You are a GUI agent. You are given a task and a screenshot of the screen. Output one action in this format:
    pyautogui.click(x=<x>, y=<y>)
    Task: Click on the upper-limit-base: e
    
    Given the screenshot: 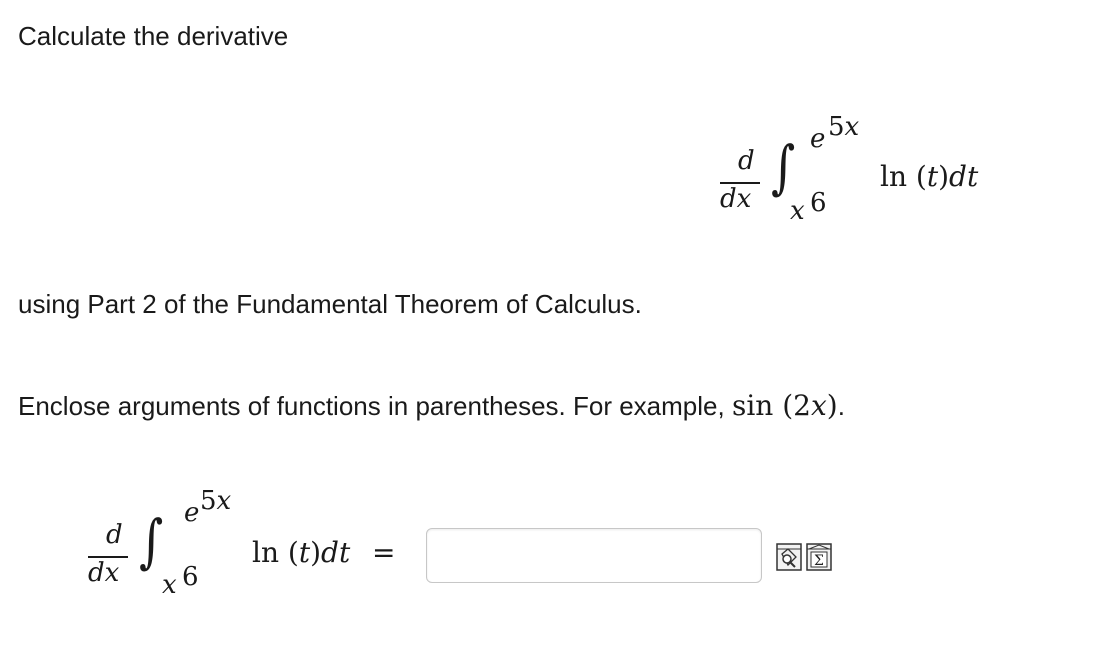 What is the action you would take?
    pyautogui.click(x=818, y=139)
    